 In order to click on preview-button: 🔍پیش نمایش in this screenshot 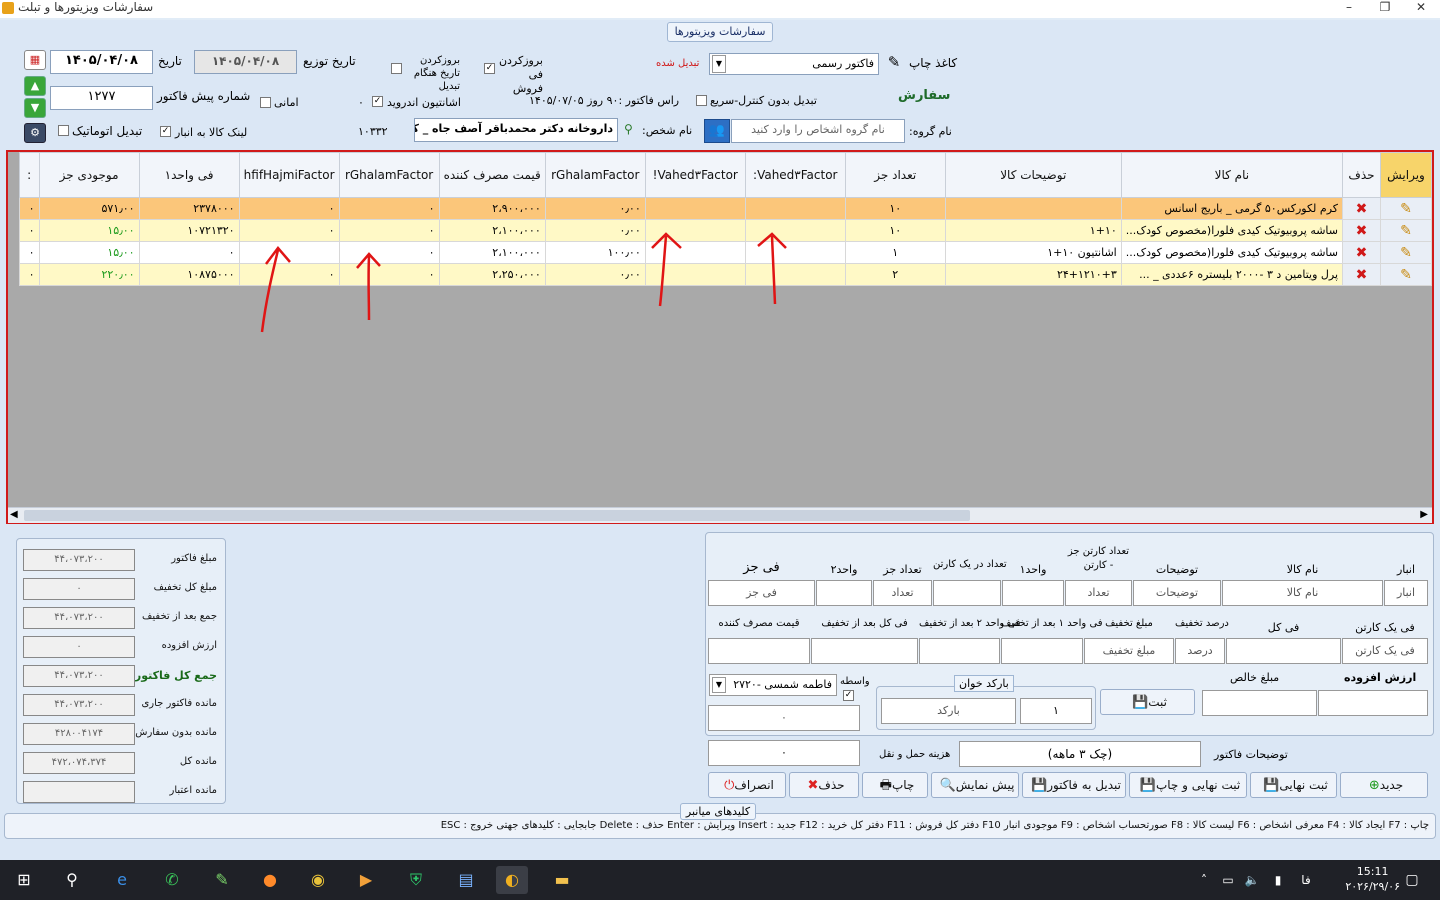, I will do `click(975, 785)`.